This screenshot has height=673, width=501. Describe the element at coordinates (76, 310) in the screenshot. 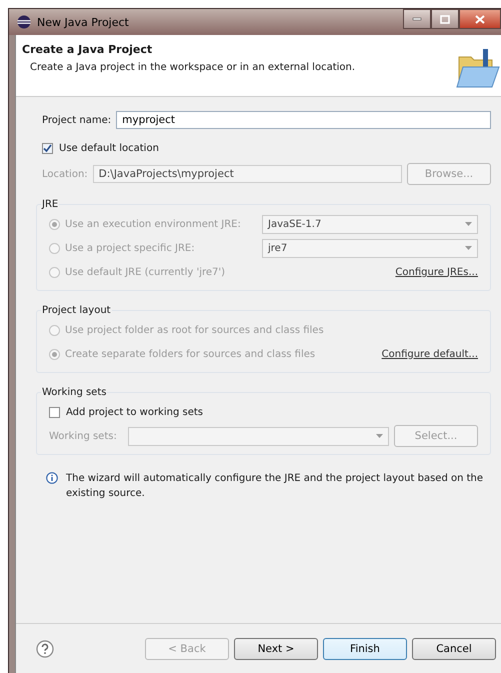

I see `group-title: Project layout` at that location.